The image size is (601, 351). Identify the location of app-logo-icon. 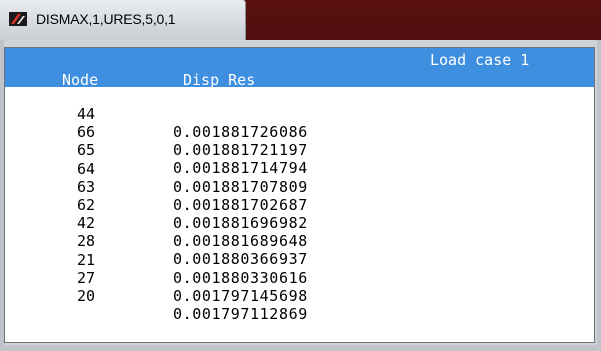
(18, 19).